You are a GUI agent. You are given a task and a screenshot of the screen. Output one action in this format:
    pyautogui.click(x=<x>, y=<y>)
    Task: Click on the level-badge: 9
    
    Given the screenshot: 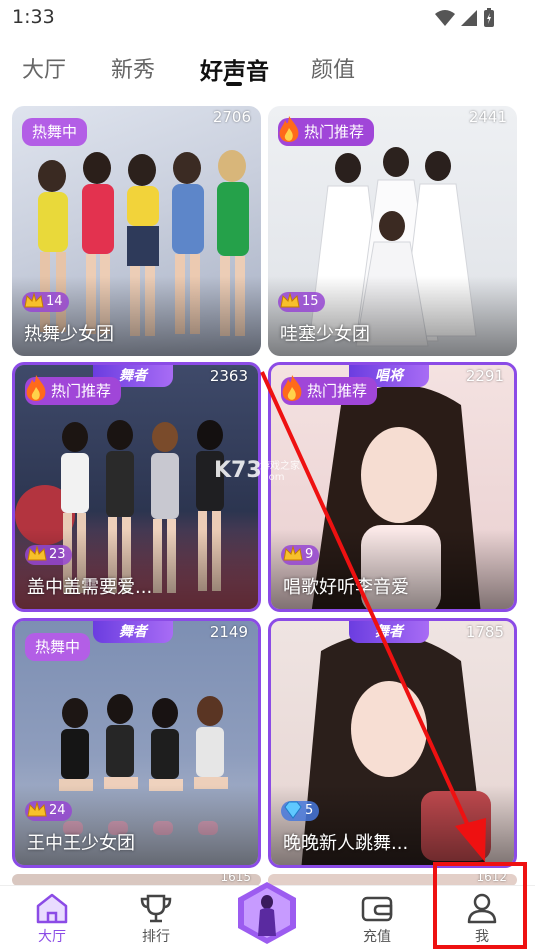 What is the action you would take?
    pyautogui.click(x=300, y=555)
    